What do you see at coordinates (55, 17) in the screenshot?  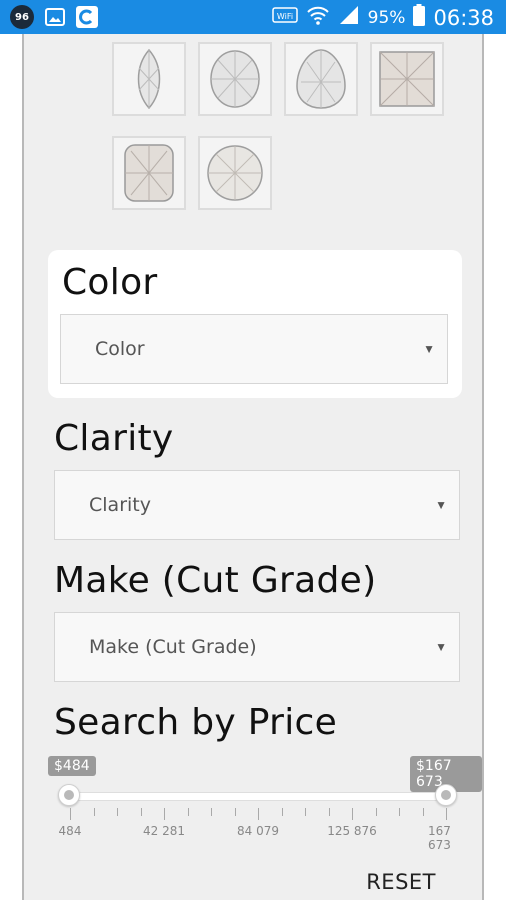 I see `image-icon` at bounding box center [55, 17].